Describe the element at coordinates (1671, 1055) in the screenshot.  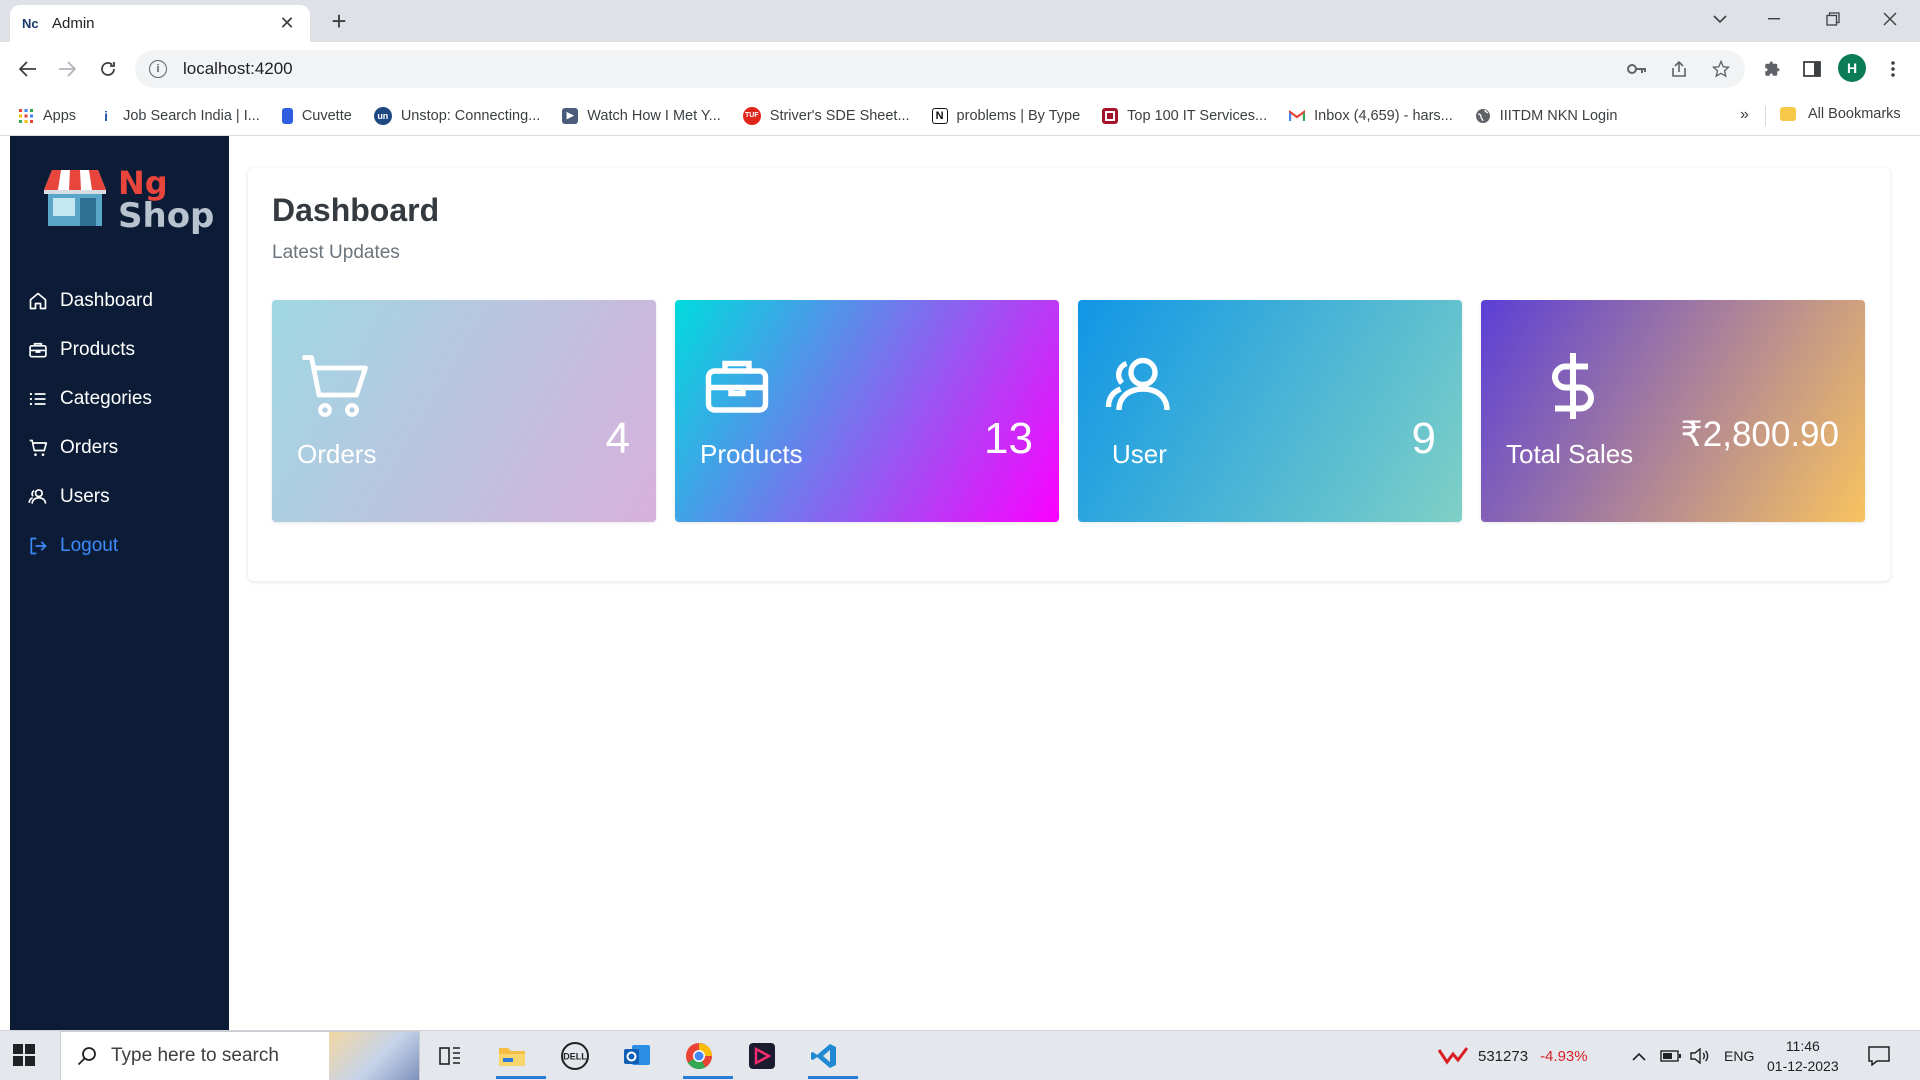
I see `battery-icon` at that location.